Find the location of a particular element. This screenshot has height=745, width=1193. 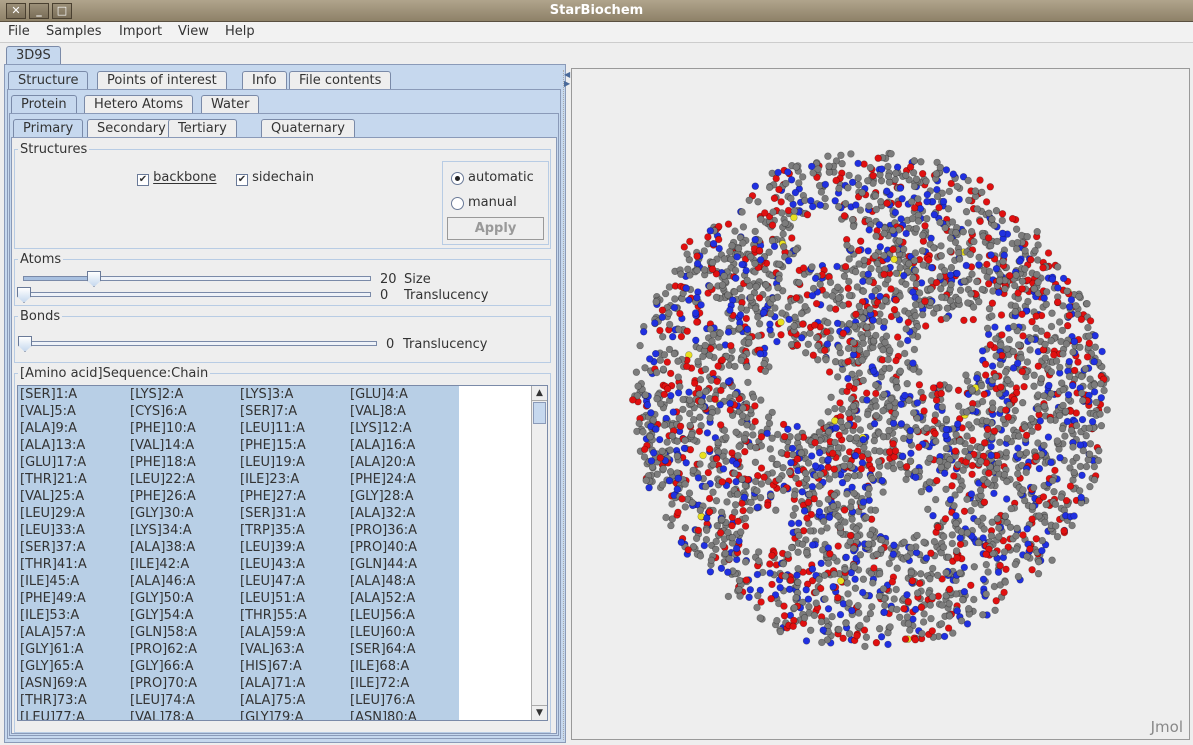

sequence-item: [ASN]69:A is located at coordinates (53, 683).